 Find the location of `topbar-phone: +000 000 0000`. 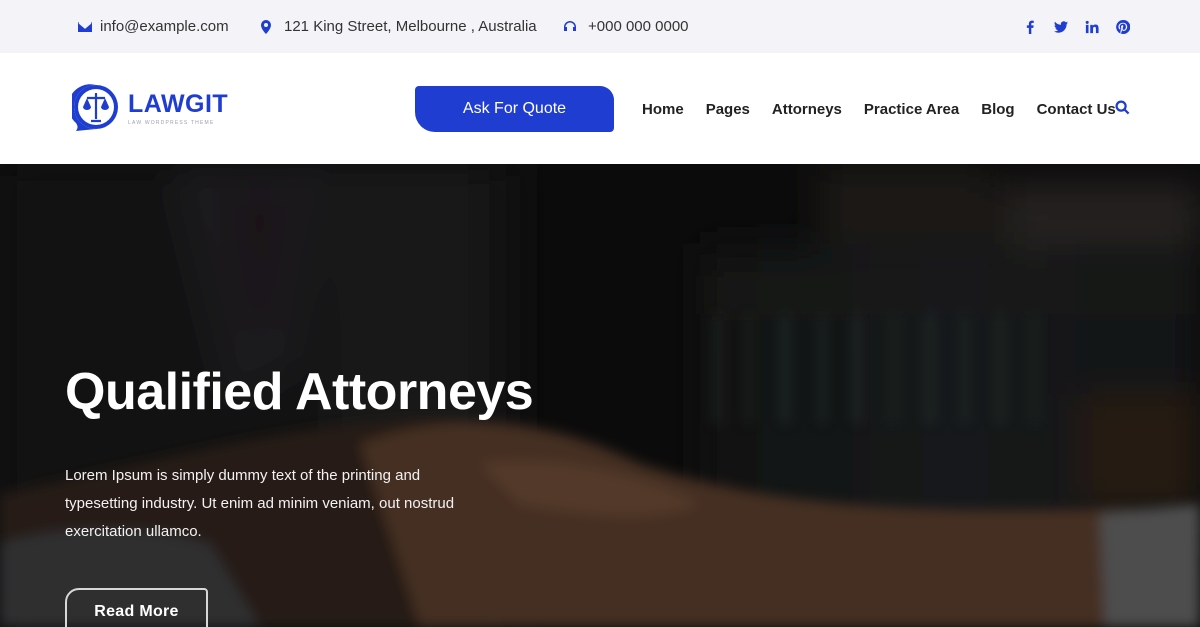

topbar-phone: +000 000 0000 is located at coordinates (625, 26).